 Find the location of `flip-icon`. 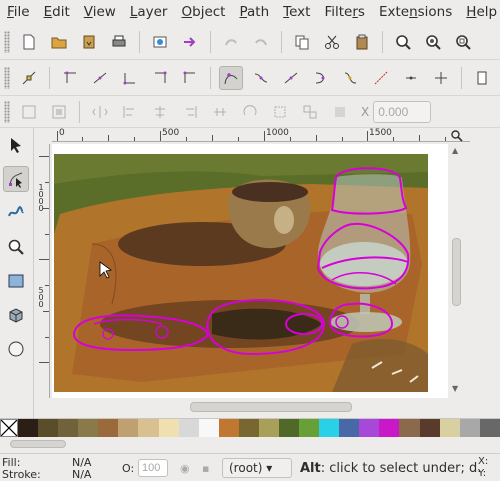

flip-icon is located at coordinates (100, 112).